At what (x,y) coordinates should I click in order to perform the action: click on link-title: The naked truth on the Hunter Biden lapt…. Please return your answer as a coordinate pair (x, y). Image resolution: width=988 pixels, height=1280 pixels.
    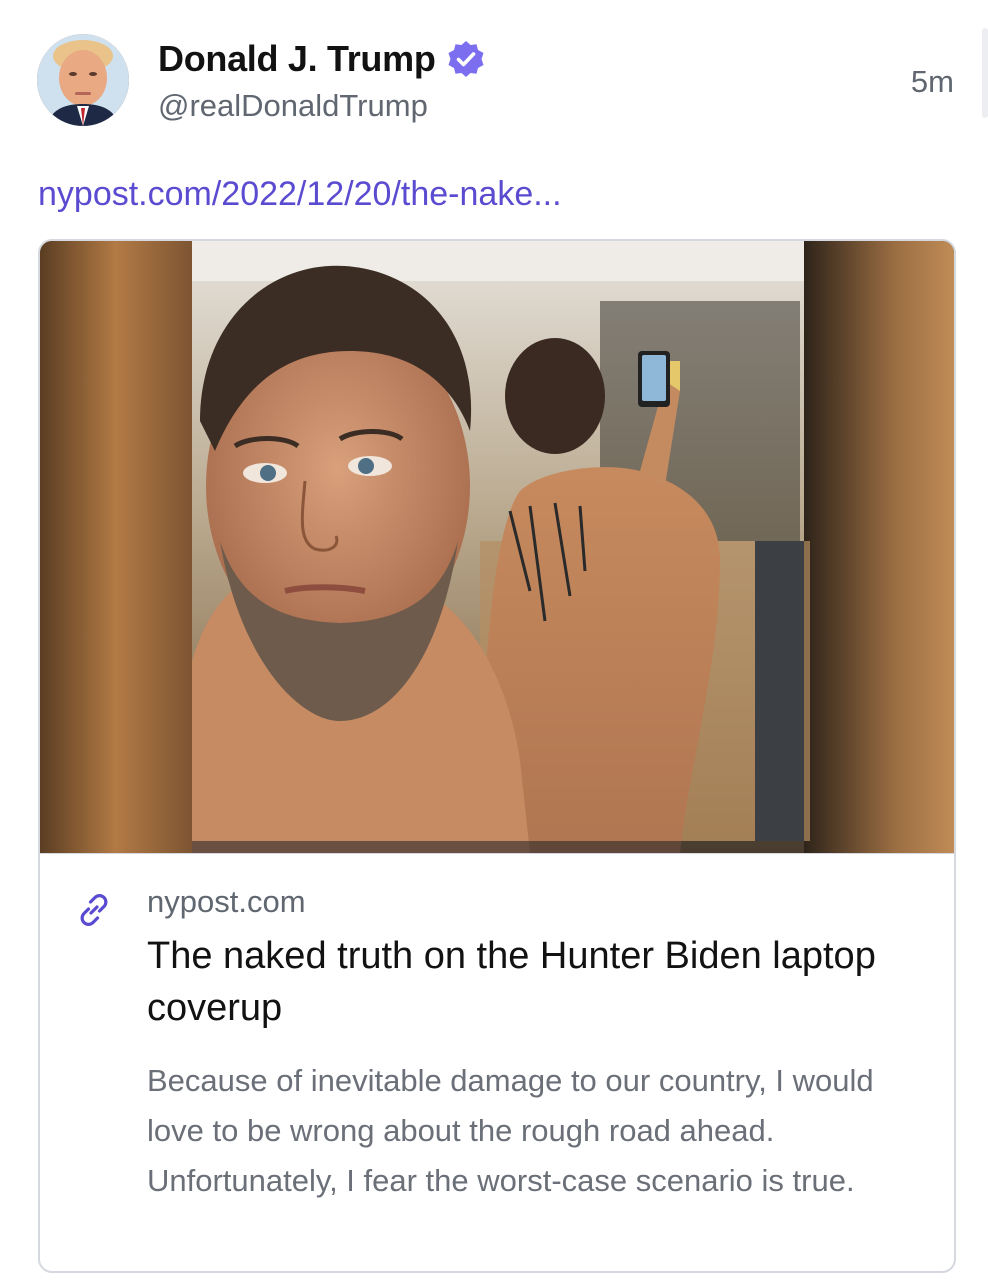
    Looking at the image, I should click on (527, 982).